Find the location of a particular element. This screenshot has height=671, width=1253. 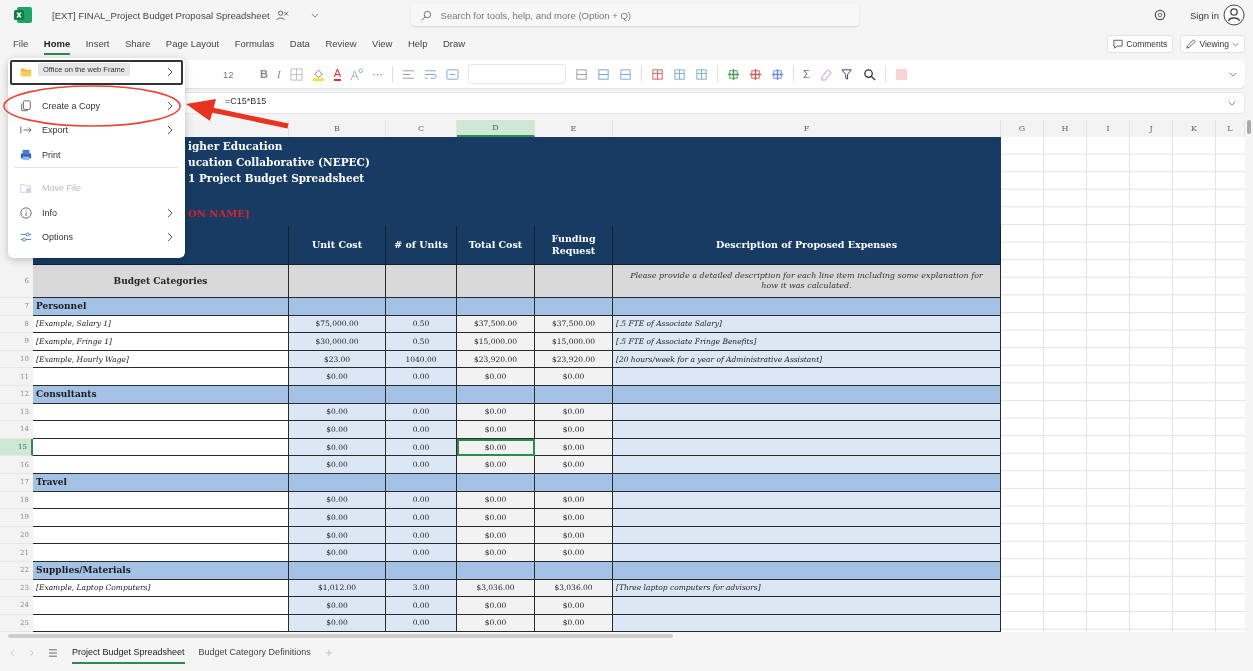

pen-icon is located at coordinates (1191, 44).